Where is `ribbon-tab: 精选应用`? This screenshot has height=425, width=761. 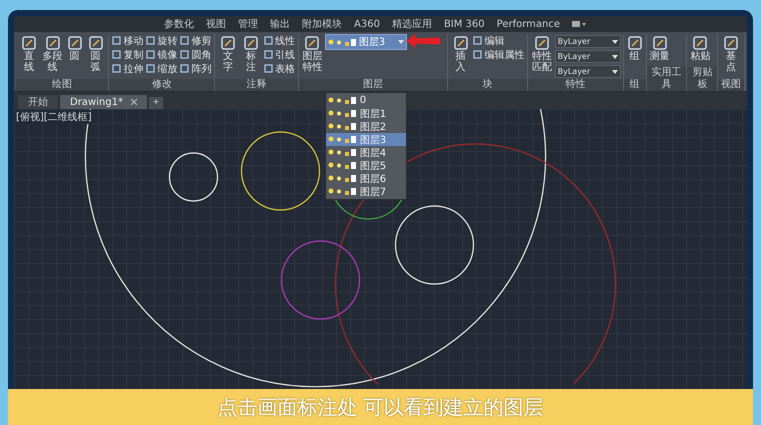
ribbon-tab: 精选应用 is located at coordinates (412, 24).